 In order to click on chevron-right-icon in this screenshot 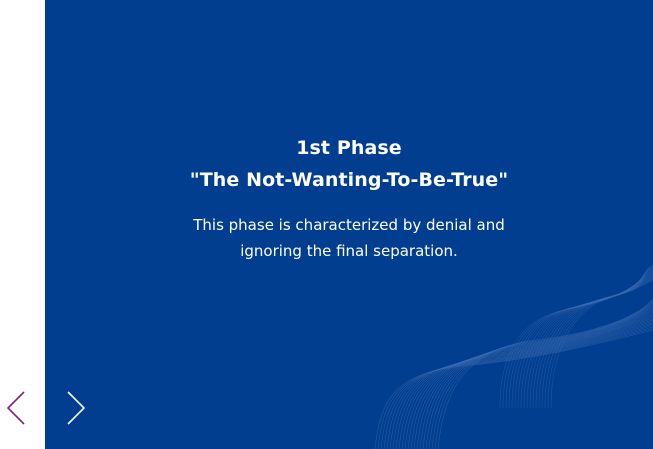, I will do `click(76, 408)`.